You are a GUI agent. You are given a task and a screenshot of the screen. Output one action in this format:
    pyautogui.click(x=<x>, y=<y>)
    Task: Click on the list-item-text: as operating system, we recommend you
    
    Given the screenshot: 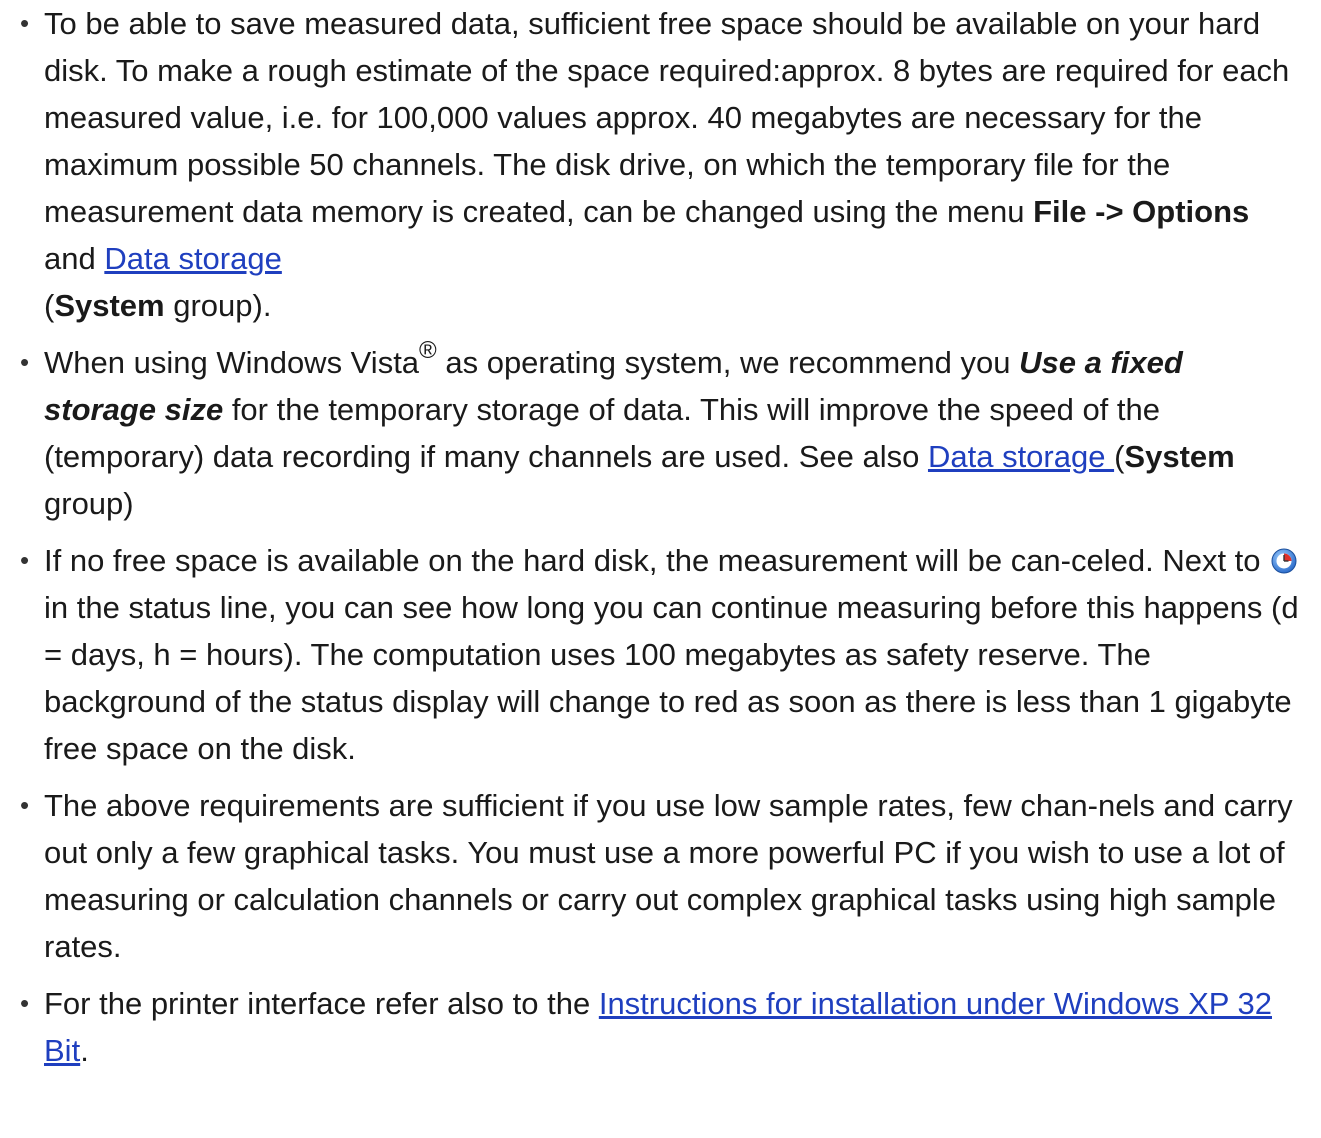 What is the action you would take?
    pyautogui.click(x=728, y=362)
    